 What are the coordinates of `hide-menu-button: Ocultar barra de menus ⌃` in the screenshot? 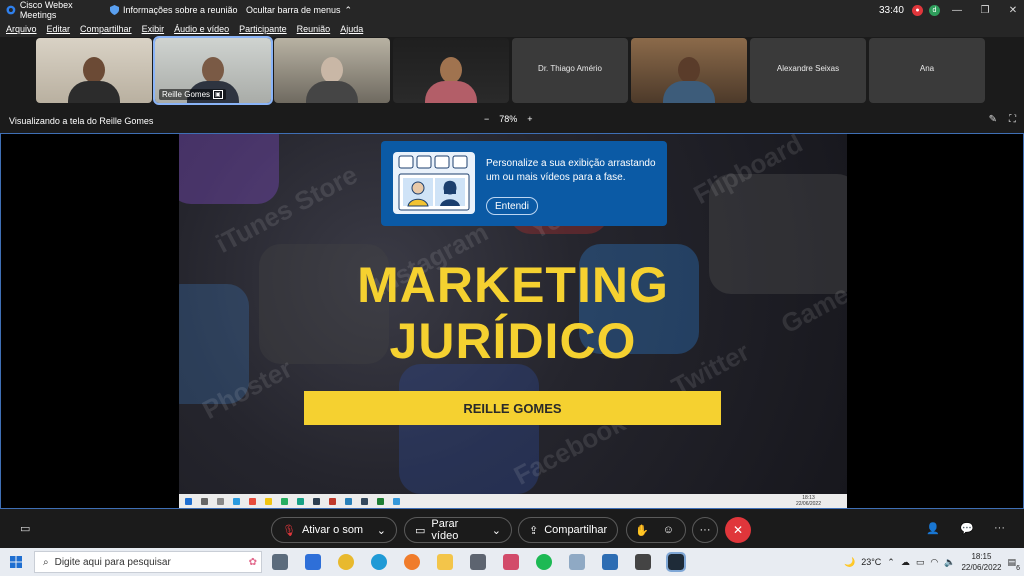 It's located at (299, 10).